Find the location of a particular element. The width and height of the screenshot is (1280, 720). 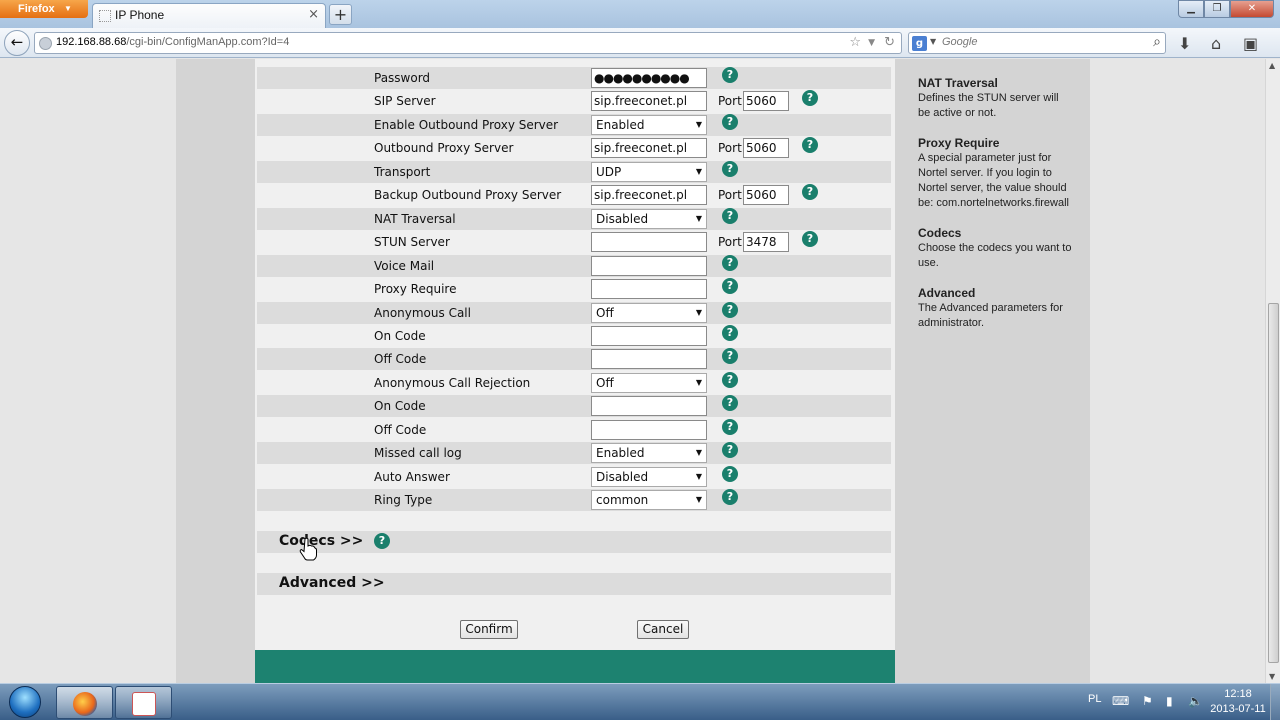

window-controls: ▁ ❐ ✕ is located at coordinates (1226, 9).